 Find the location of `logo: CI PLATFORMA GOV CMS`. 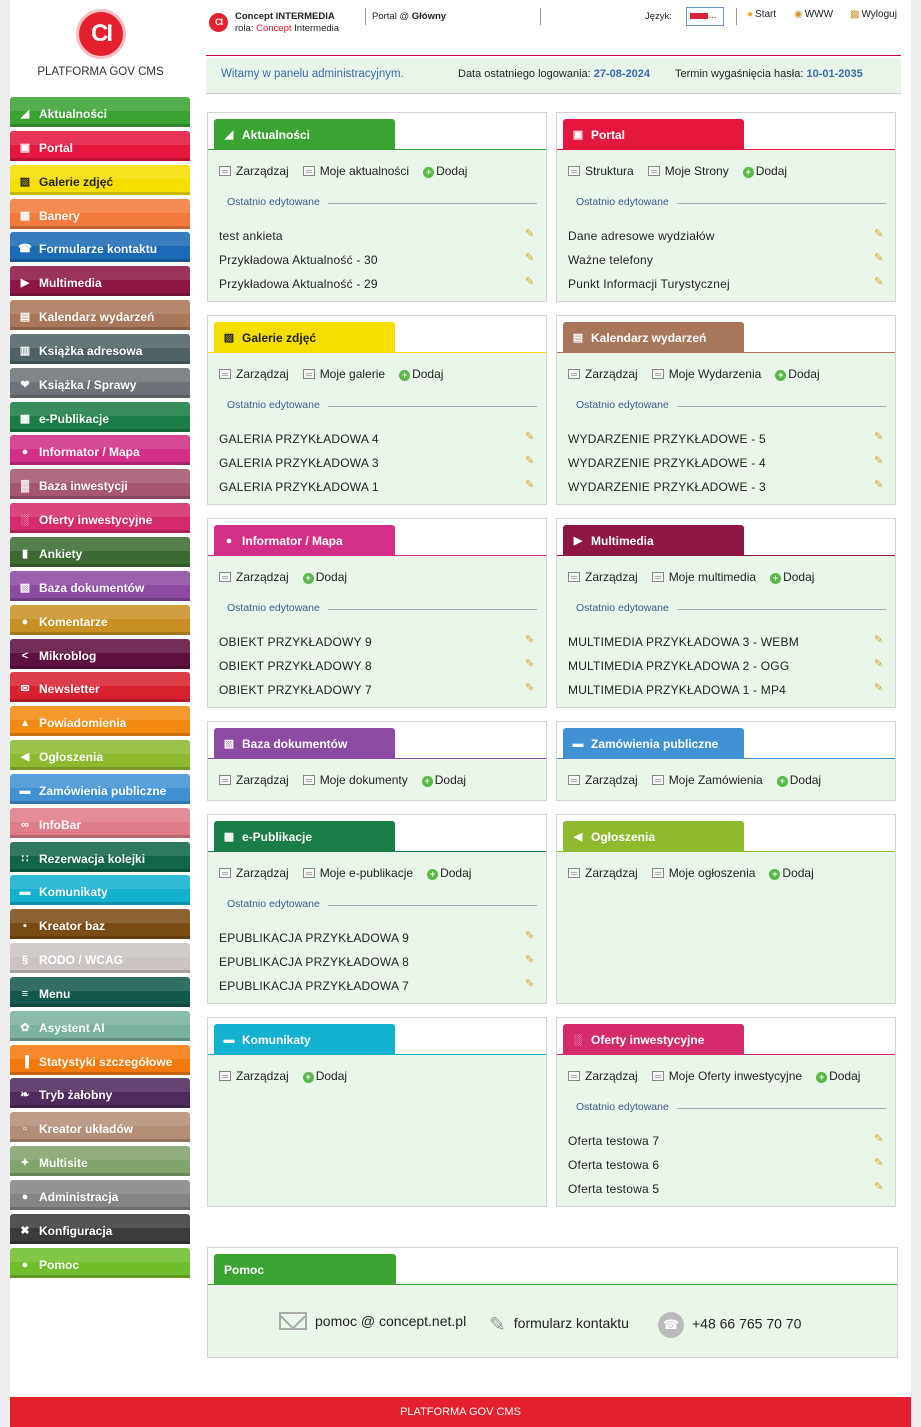

logo: CI PLATFORMA GOV CMS is located at coordinates (100, 47).